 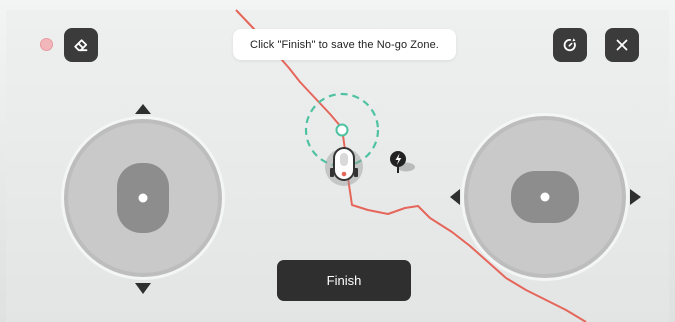 I want to click on recording-indicator, so click(x=46, y=44).